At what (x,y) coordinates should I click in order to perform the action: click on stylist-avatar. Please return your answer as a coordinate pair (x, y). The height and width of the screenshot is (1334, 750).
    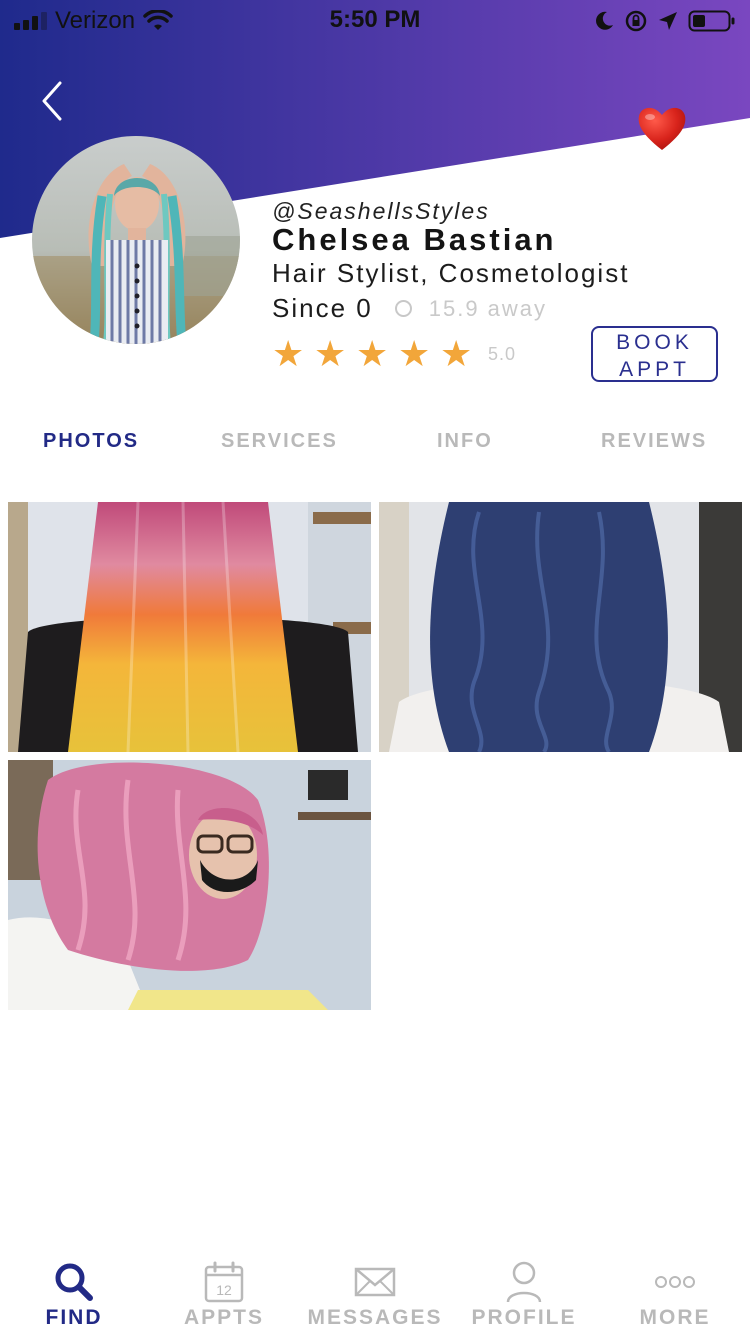
    Looking at the image, I should click on (136, 240).